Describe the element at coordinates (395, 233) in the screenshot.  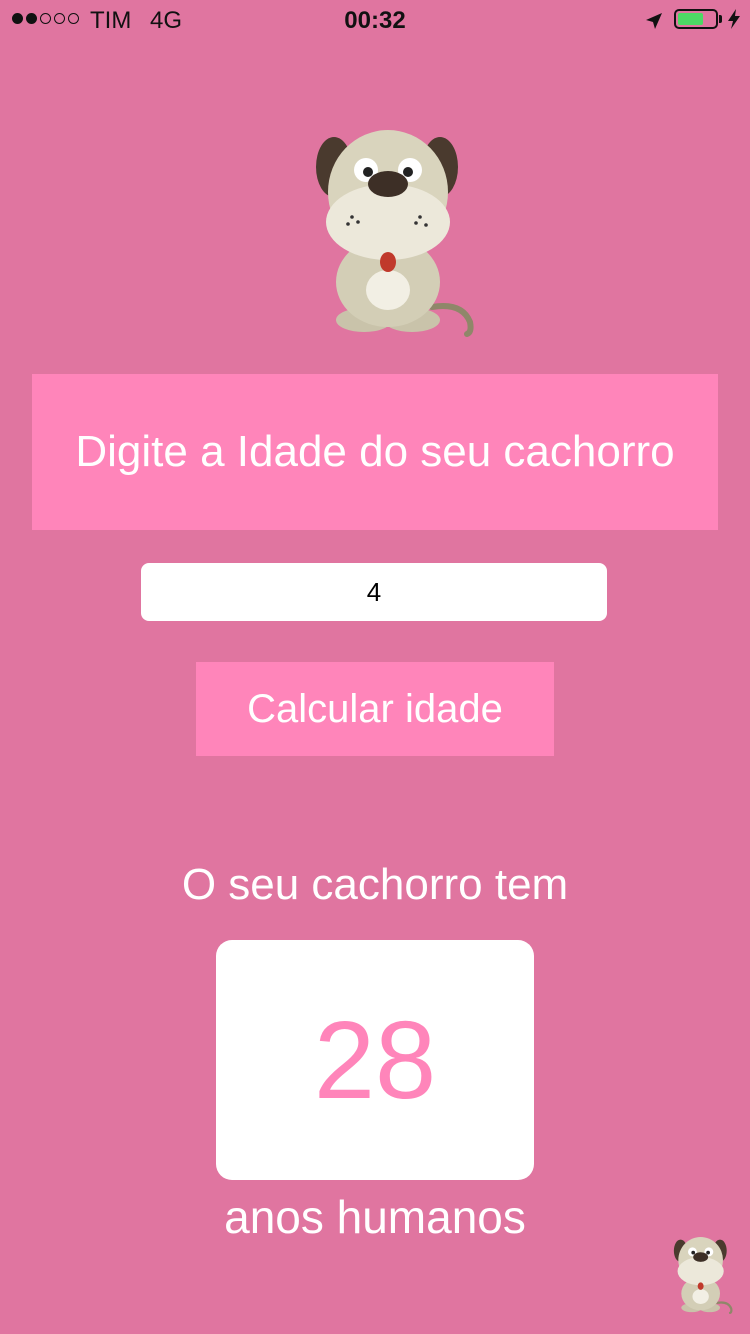
I see `dog-icon` at that location.